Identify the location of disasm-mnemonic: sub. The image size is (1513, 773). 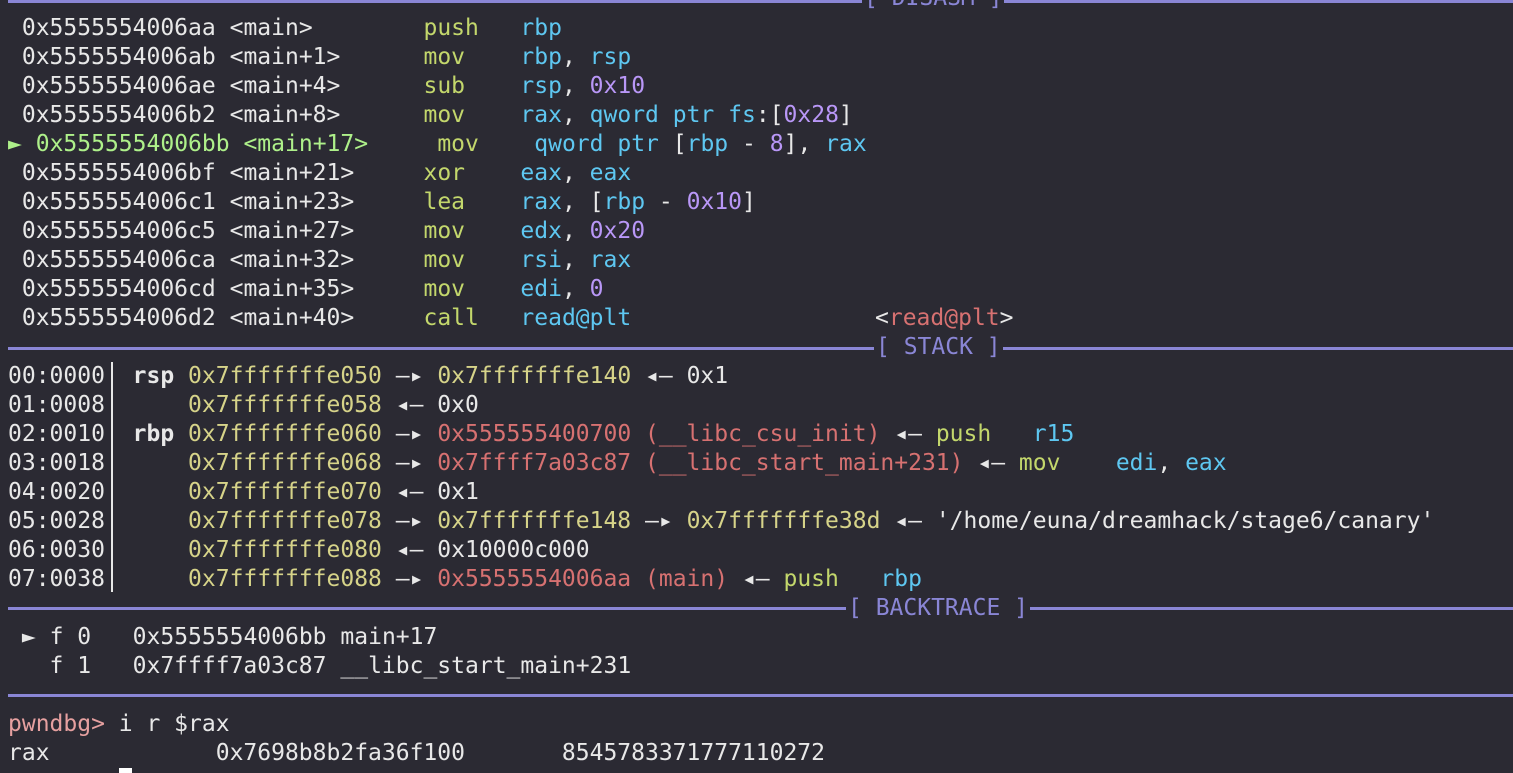
(444, 86).